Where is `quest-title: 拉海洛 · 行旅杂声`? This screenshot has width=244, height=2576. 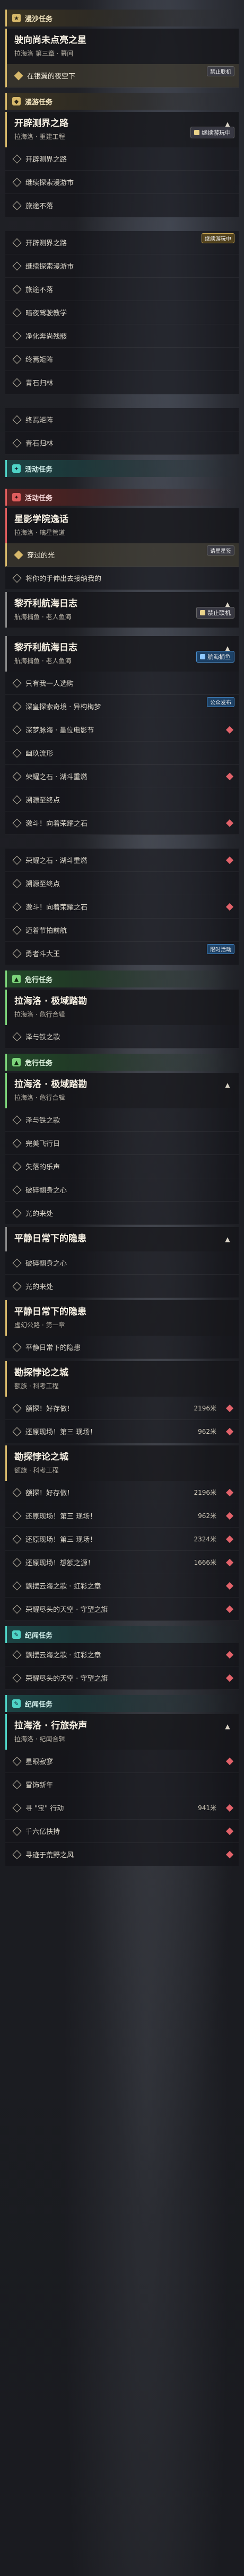
quest-title: 拉海洛 · 行旅杂声 is located at coordinates (51, 1726).